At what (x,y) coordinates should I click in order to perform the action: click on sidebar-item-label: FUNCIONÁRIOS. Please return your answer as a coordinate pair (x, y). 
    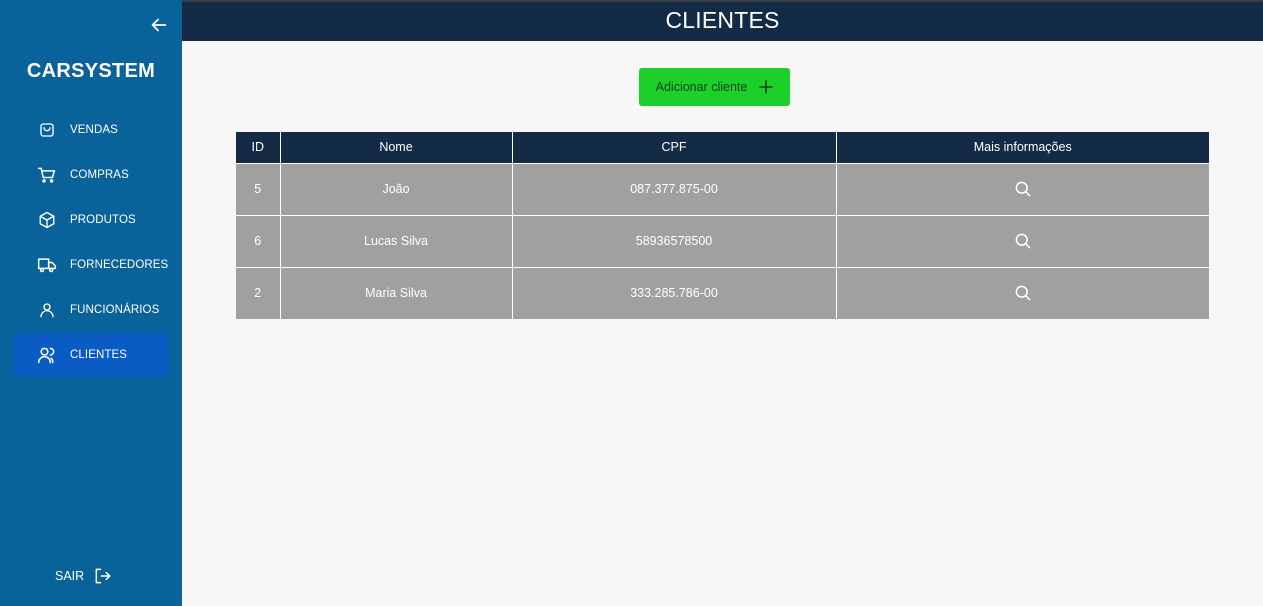
    Looking at the image, I should click on (115, 310).